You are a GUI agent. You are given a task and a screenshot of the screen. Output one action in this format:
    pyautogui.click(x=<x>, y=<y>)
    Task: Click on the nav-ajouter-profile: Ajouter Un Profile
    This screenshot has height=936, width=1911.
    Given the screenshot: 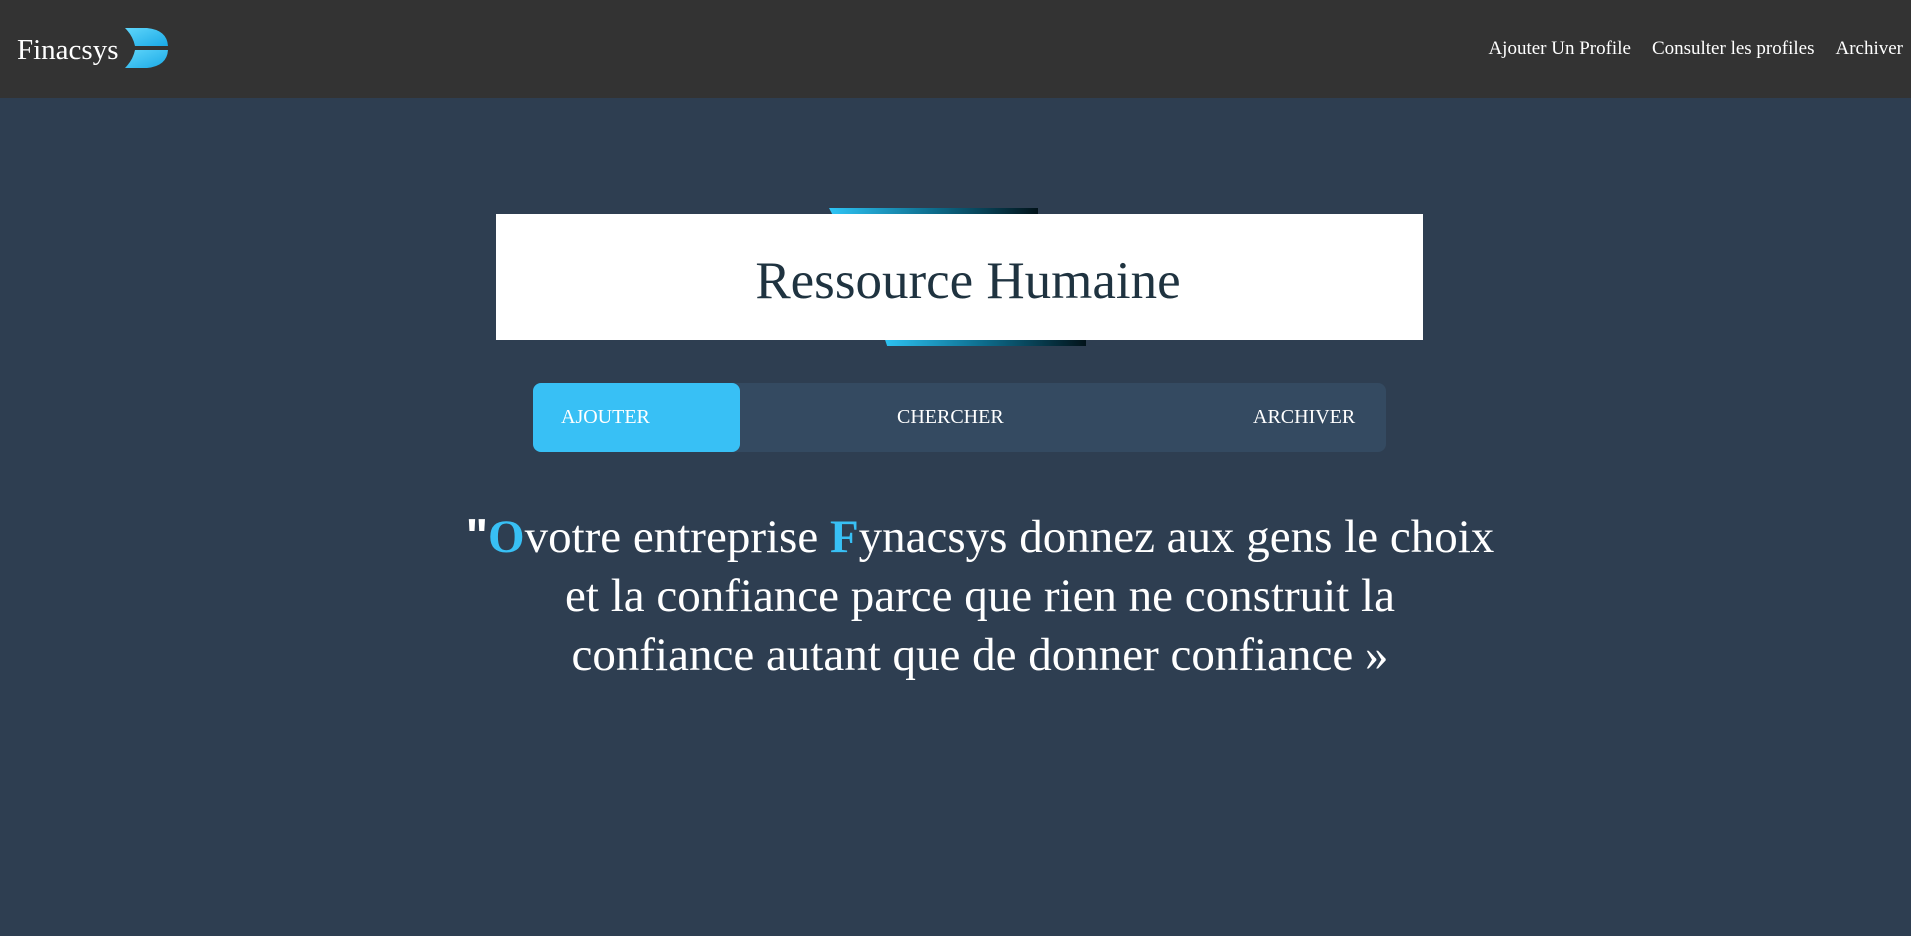 What is the action you would take?
    pyautogui.click(x=1559, y=49)
    